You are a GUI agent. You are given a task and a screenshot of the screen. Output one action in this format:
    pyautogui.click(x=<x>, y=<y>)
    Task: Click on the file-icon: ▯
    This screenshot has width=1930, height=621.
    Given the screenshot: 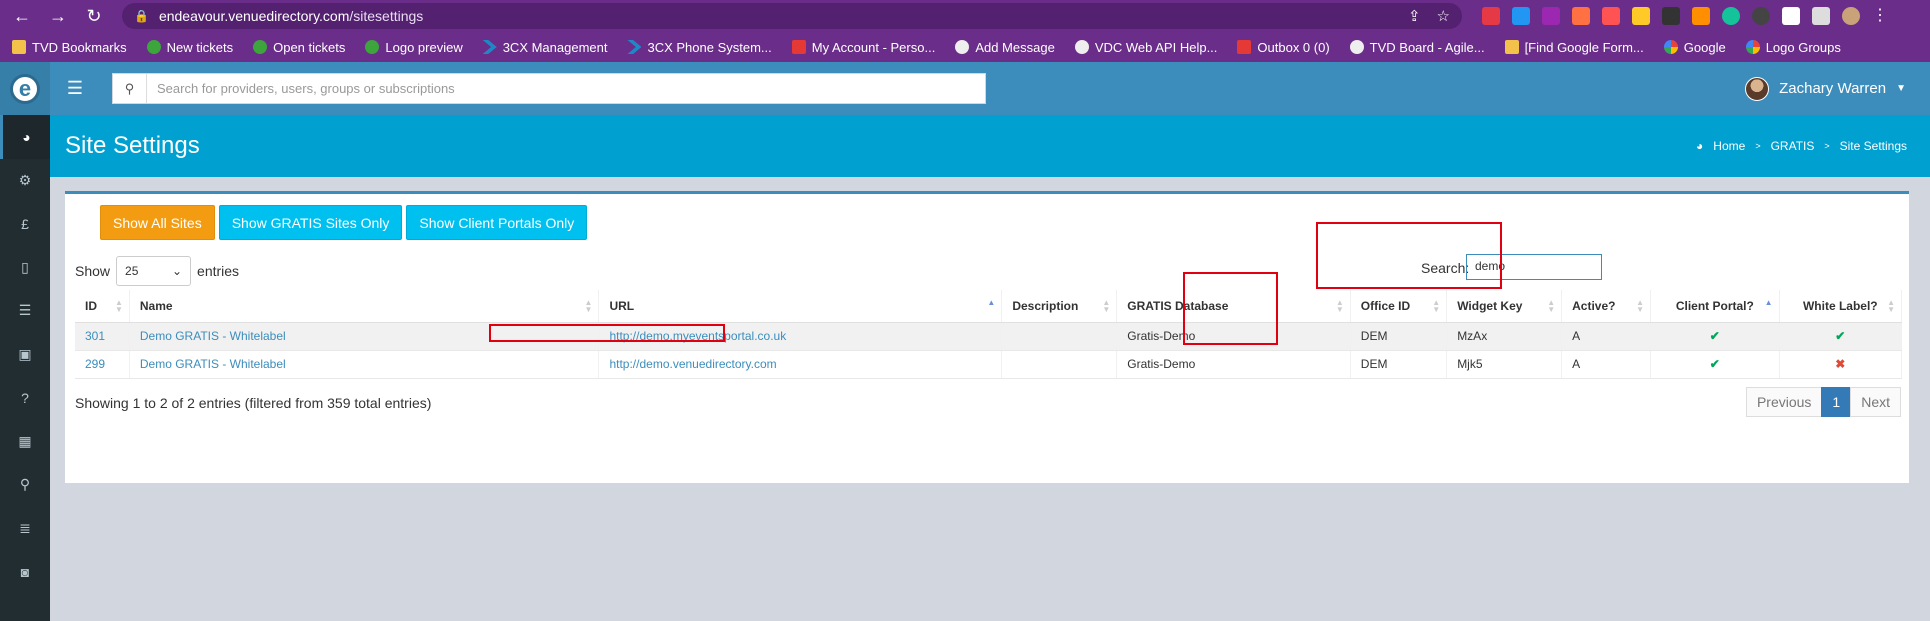 What is the action you would take?
    pyautogui.click(x=25, y=268)
    